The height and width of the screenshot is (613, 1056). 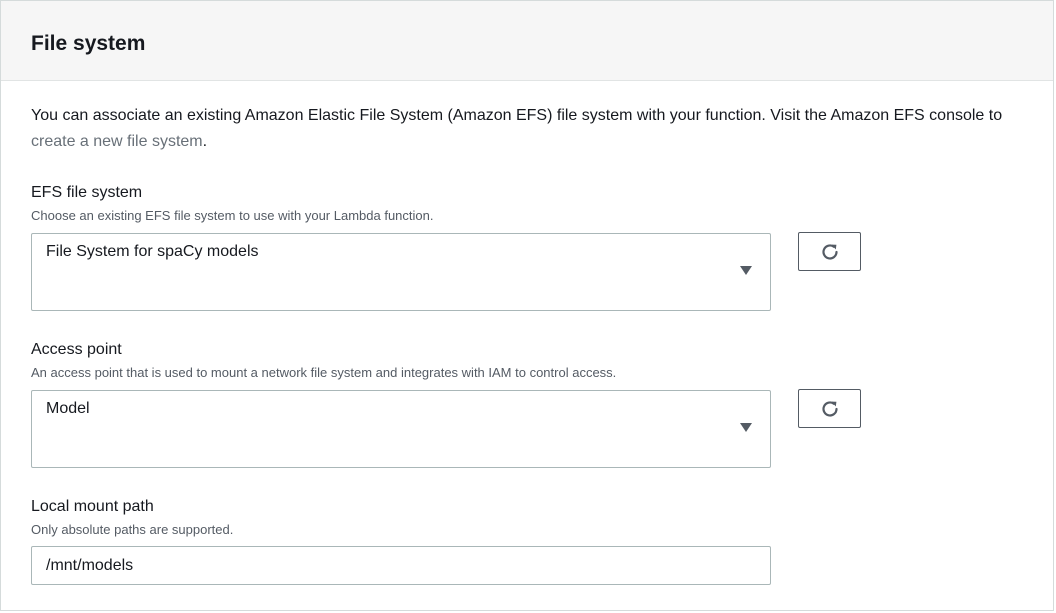 What do you see at coordinates (152, 251) in the screenshot?
I see `efs-file-system-selected-value: File System for spaCy models` at bounding box center [152, 251].